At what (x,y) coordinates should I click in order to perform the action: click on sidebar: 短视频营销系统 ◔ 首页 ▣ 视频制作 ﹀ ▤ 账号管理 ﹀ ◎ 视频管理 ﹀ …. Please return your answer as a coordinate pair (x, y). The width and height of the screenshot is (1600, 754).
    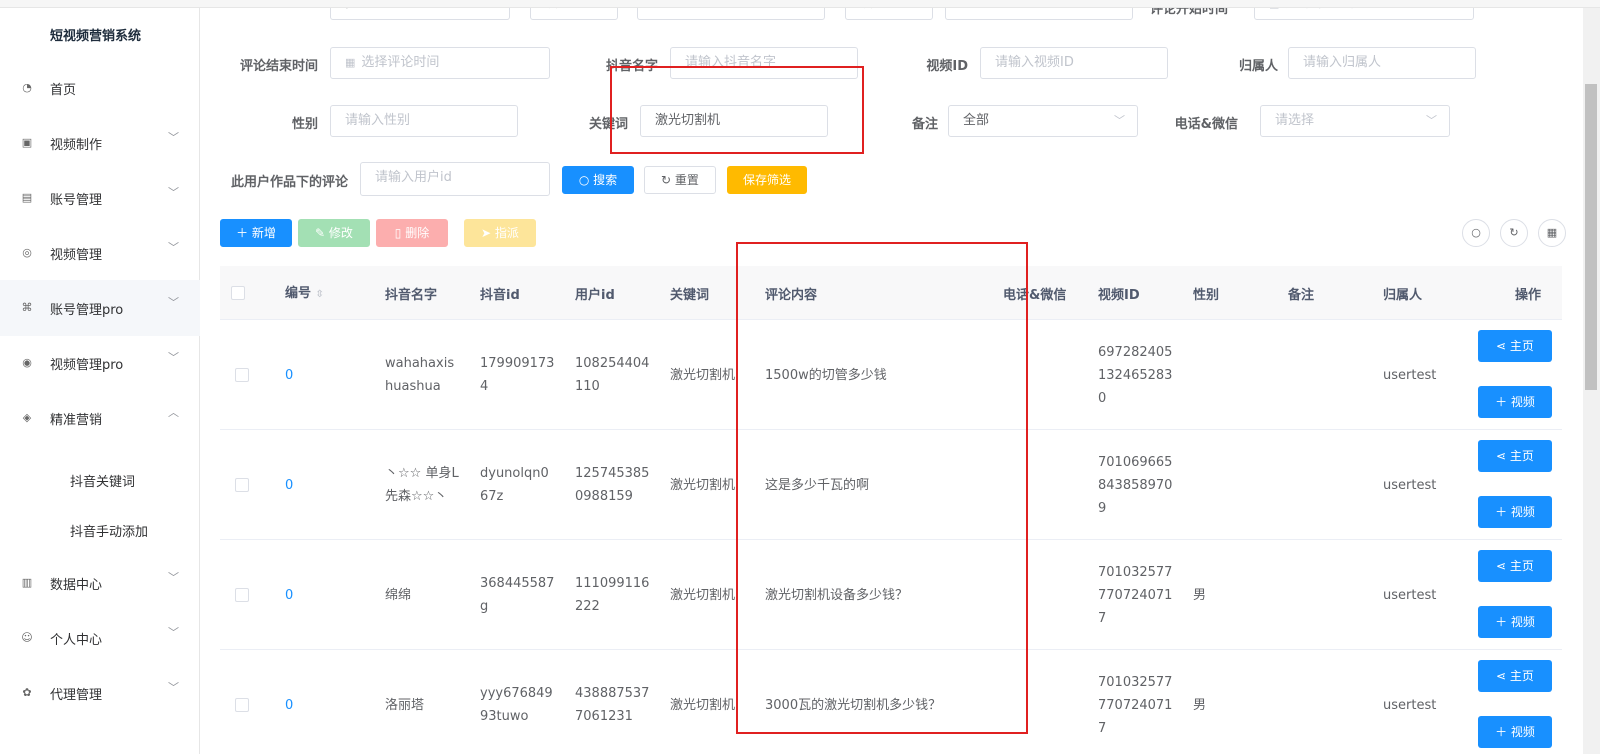
    Looking at the image, I should click on (100, 377).